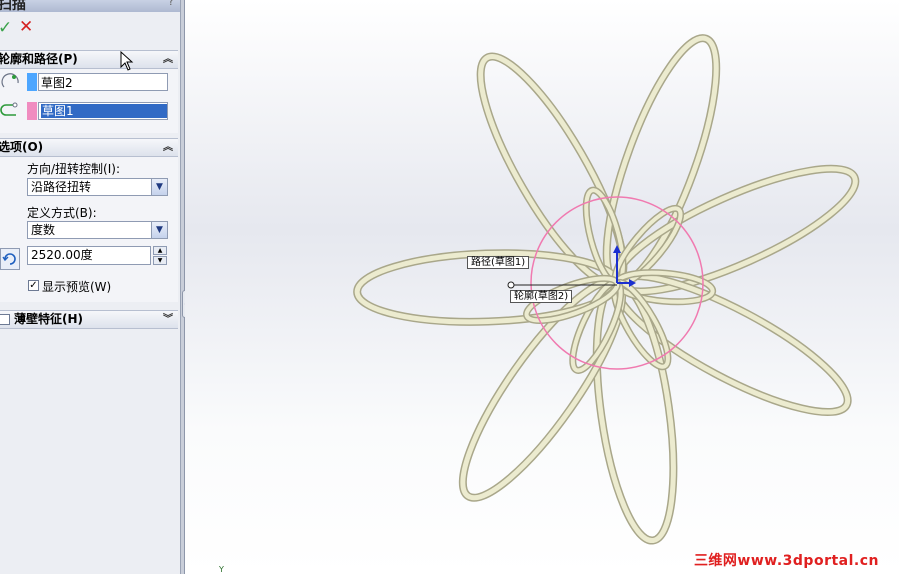  What do you see at coordinates (77, 287) in the screenshot?
I see `show-preview-label: 显示预览(W)` at bounding box center [77, 287].